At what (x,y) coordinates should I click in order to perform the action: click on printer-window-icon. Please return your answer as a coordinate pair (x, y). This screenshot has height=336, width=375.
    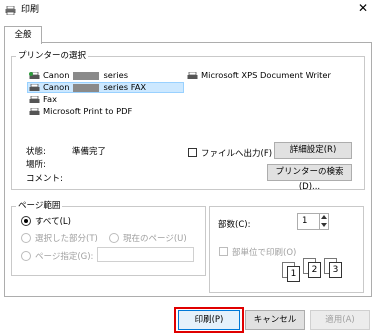
    Looking at the image, I should click on (10, 10).